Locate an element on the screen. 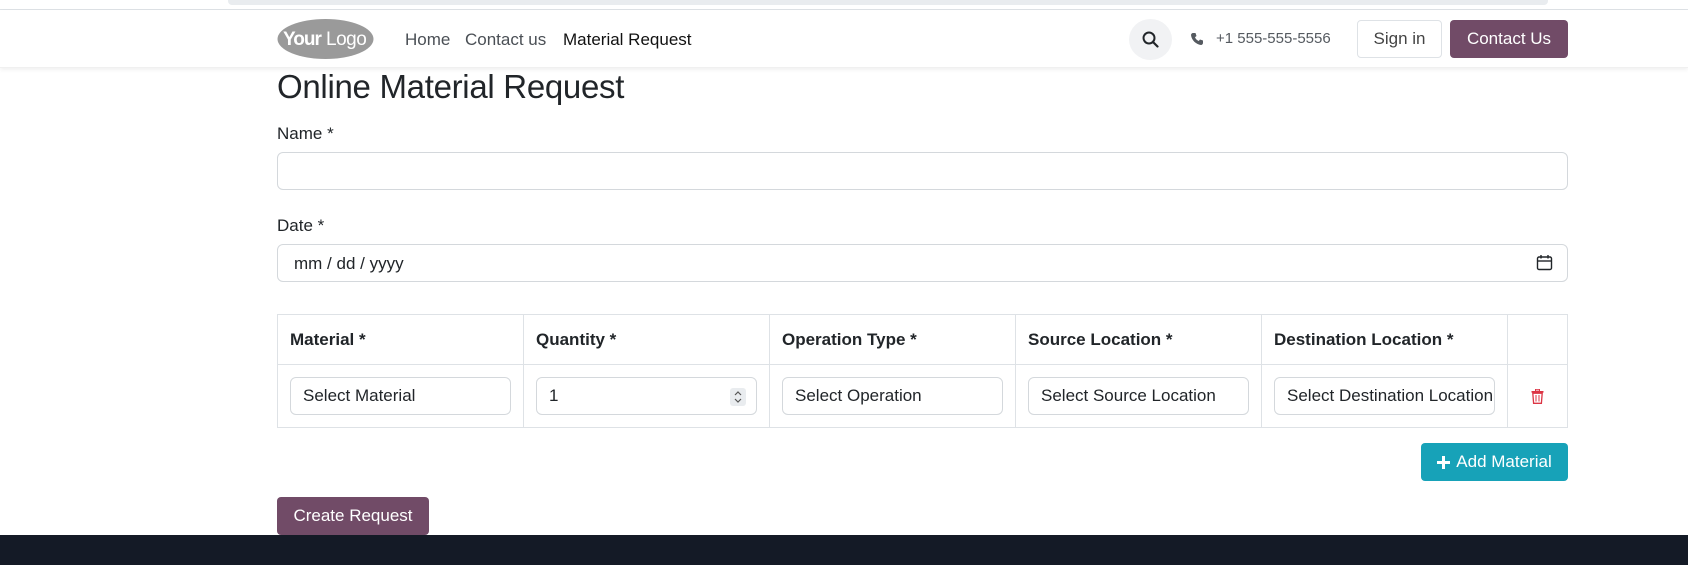 This screenshot has height=565, width=1688. footer is located at coordinates (844, 550).